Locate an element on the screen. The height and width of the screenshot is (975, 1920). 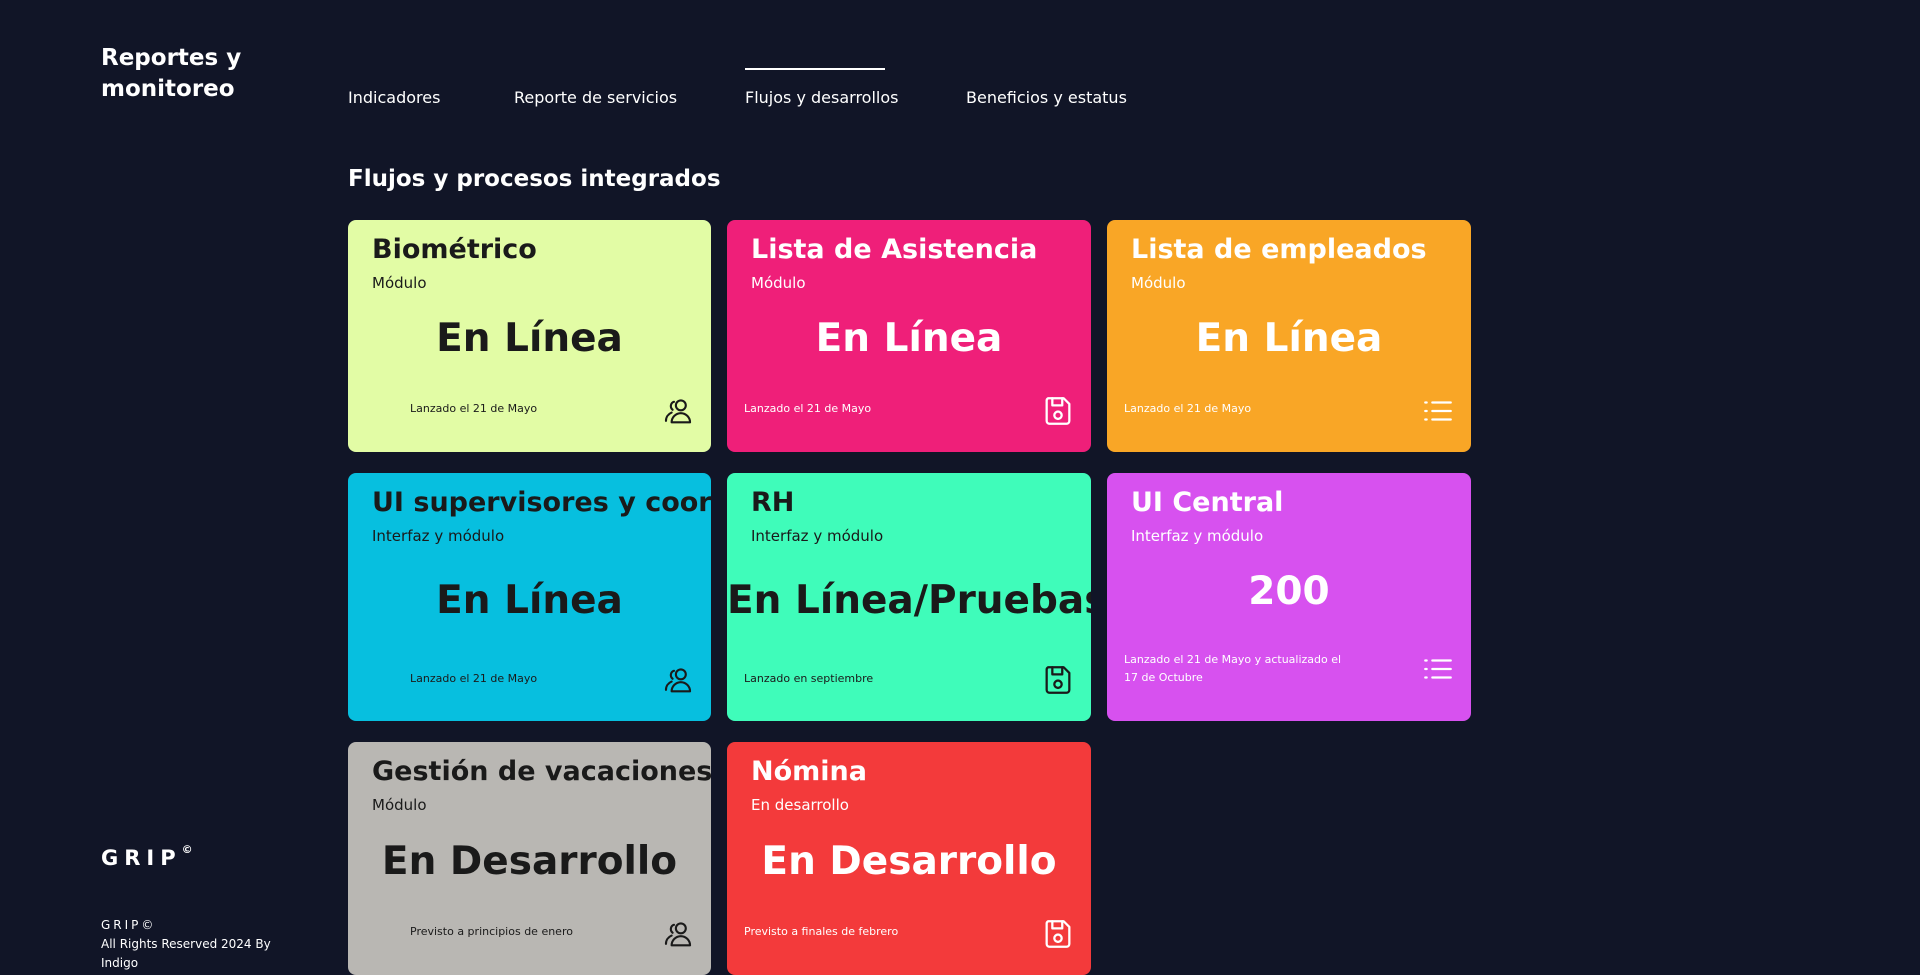
card-title: UI Central is located at coordinates (1207, 502).